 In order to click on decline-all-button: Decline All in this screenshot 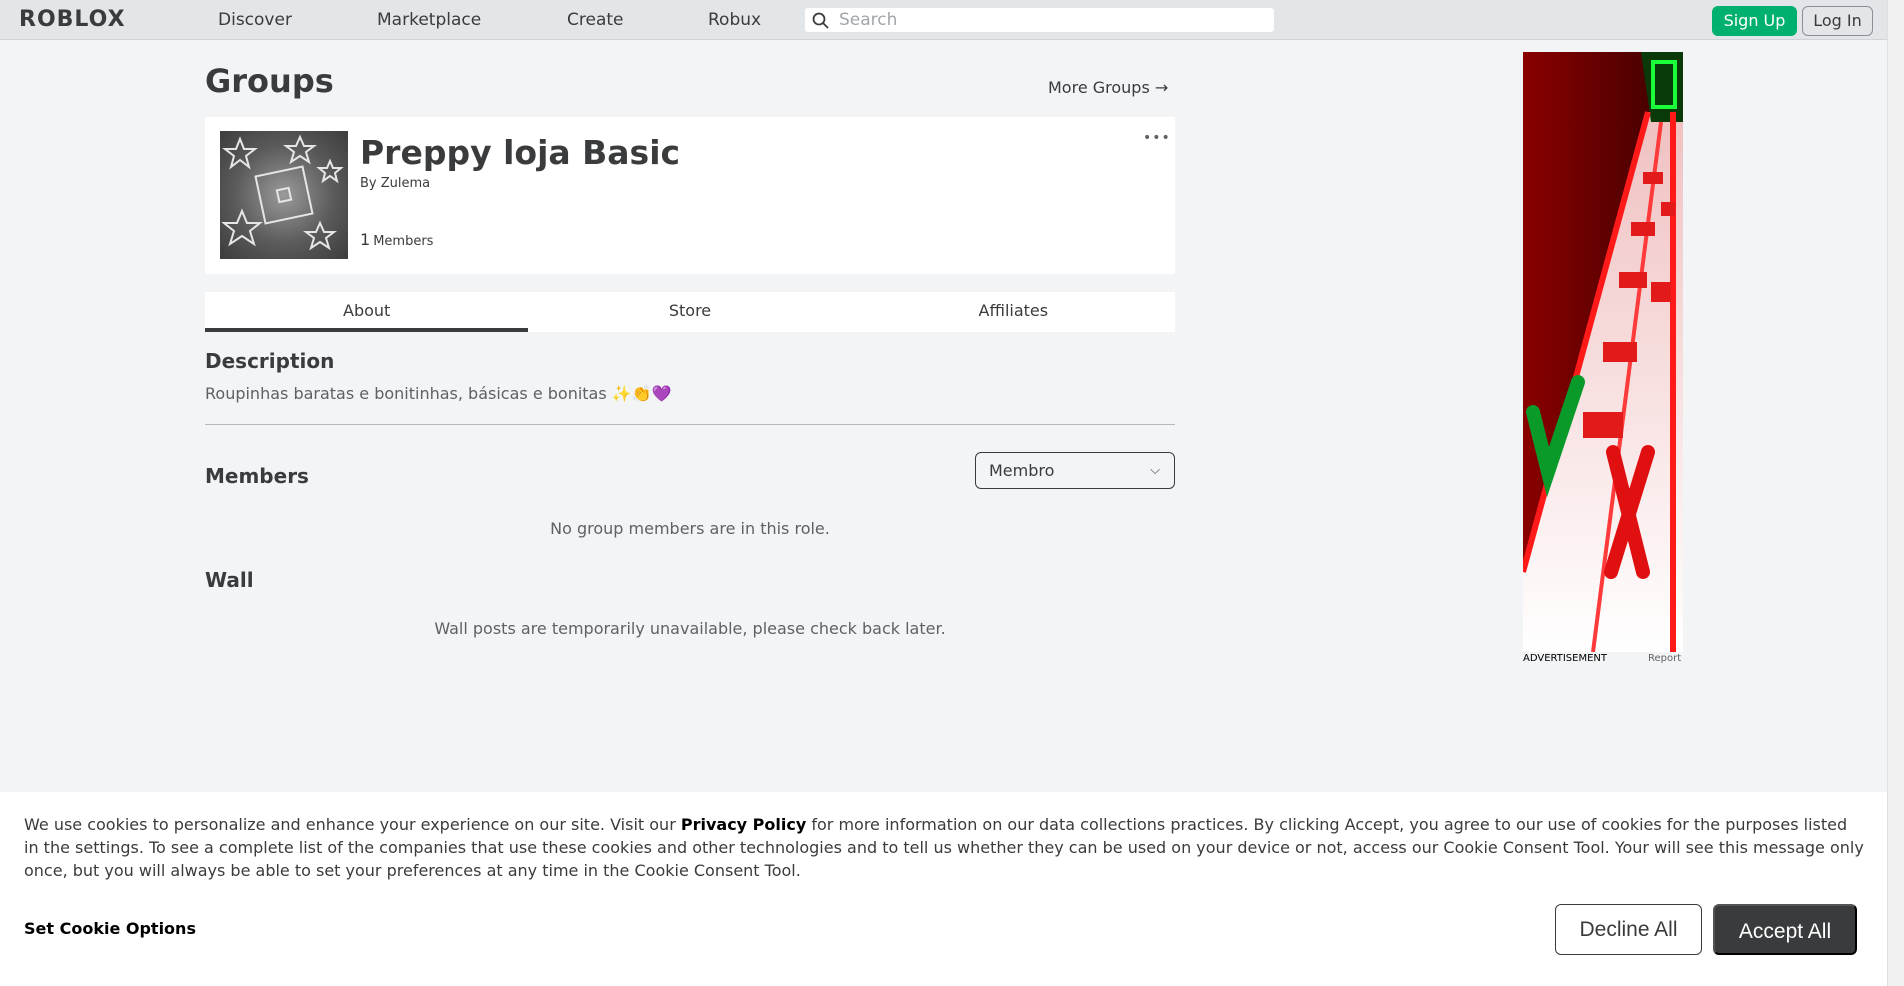, I will do `click(1628, 929)`.